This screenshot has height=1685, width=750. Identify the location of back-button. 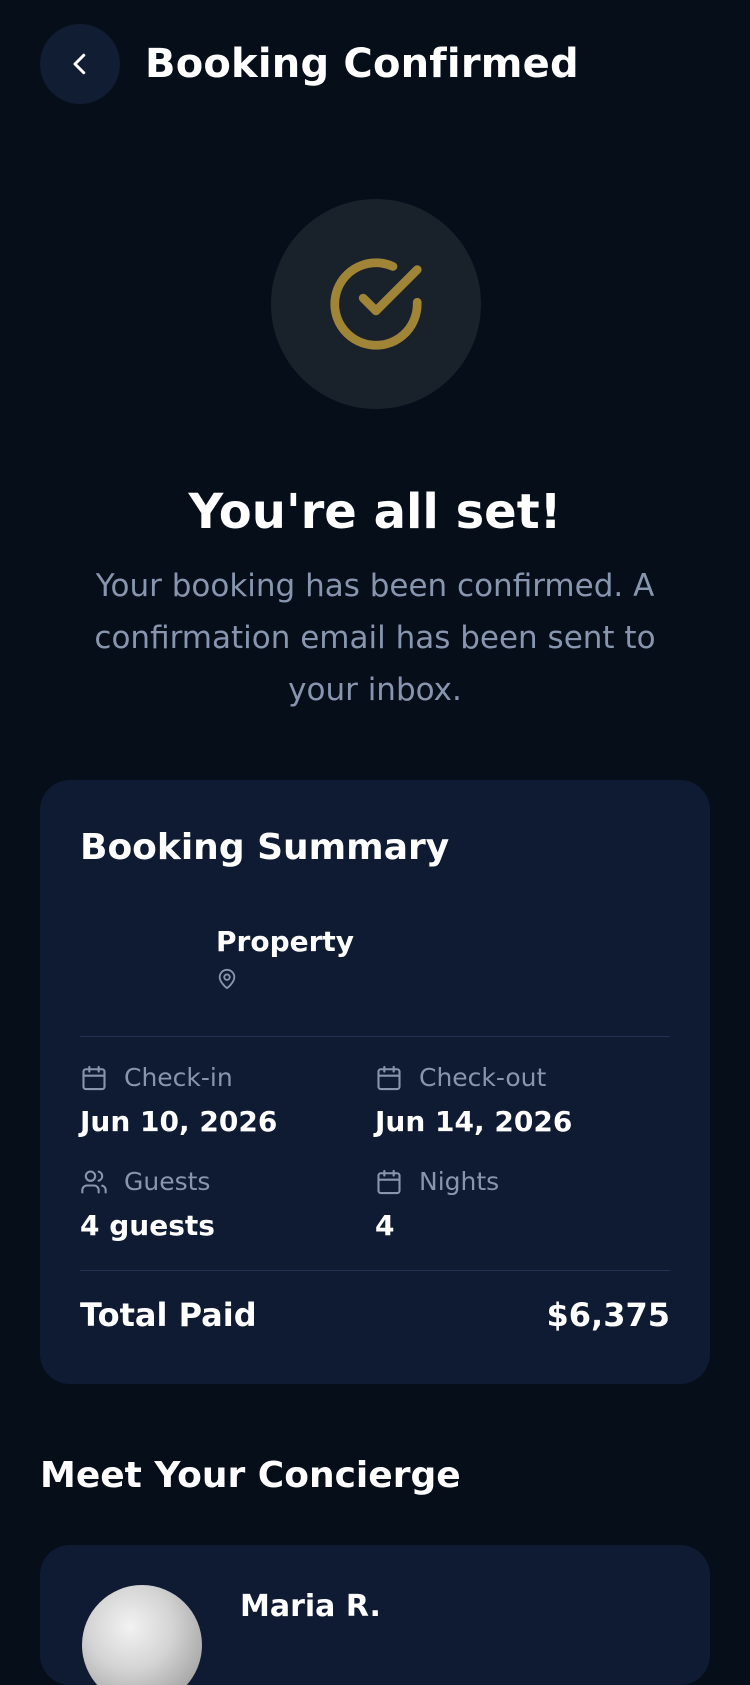
(80, 64).